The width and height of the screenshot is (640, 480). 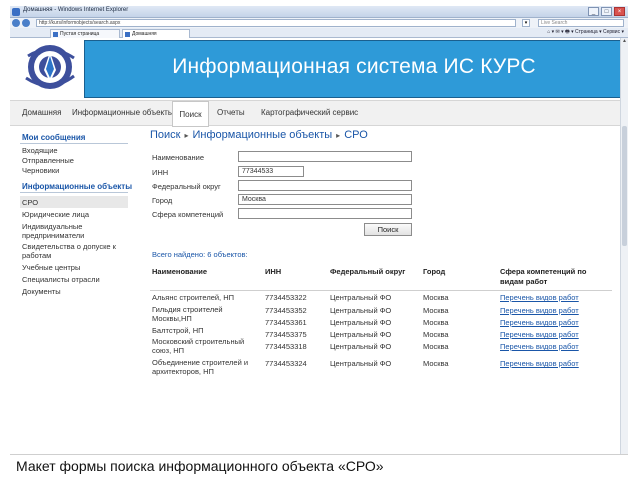 I want to click on breadcrumb: Поиск ▸ Информационные объекты ▸ СРО, so click(x=259, y=135).